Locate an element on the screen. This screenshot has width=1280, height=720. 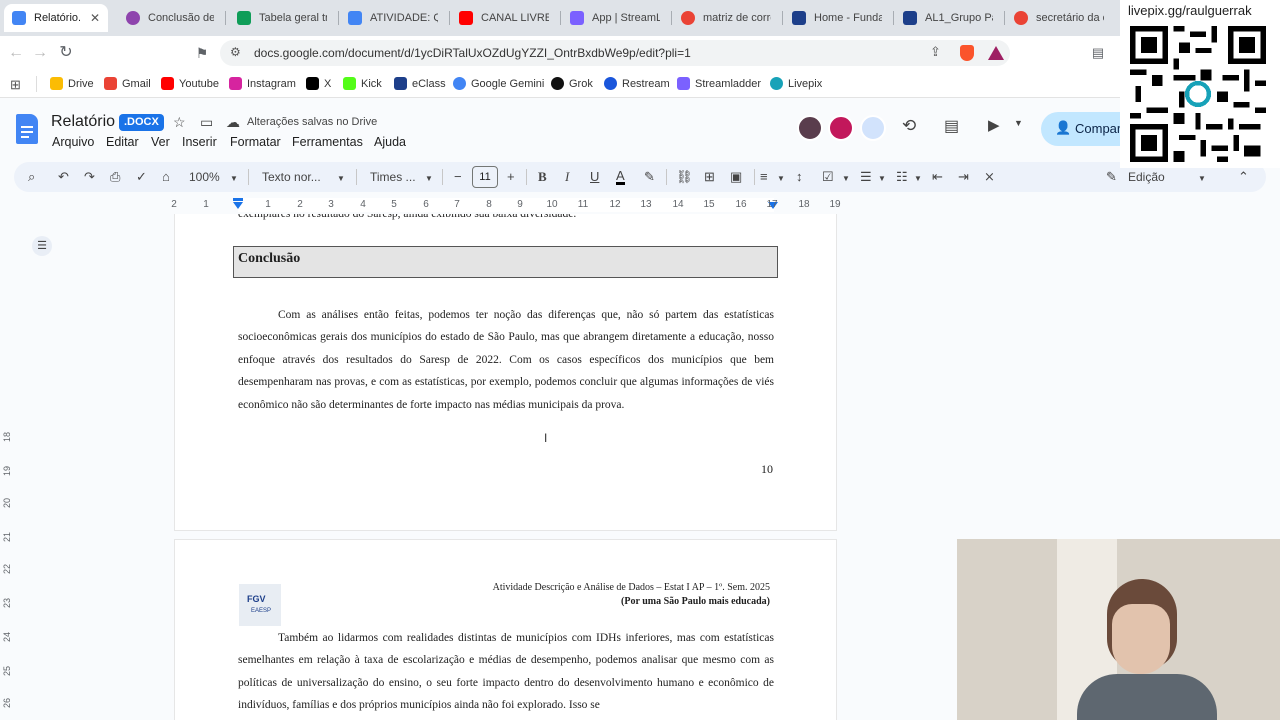
spellcheck-icon: ✓ is located at coordinates (141, 177).